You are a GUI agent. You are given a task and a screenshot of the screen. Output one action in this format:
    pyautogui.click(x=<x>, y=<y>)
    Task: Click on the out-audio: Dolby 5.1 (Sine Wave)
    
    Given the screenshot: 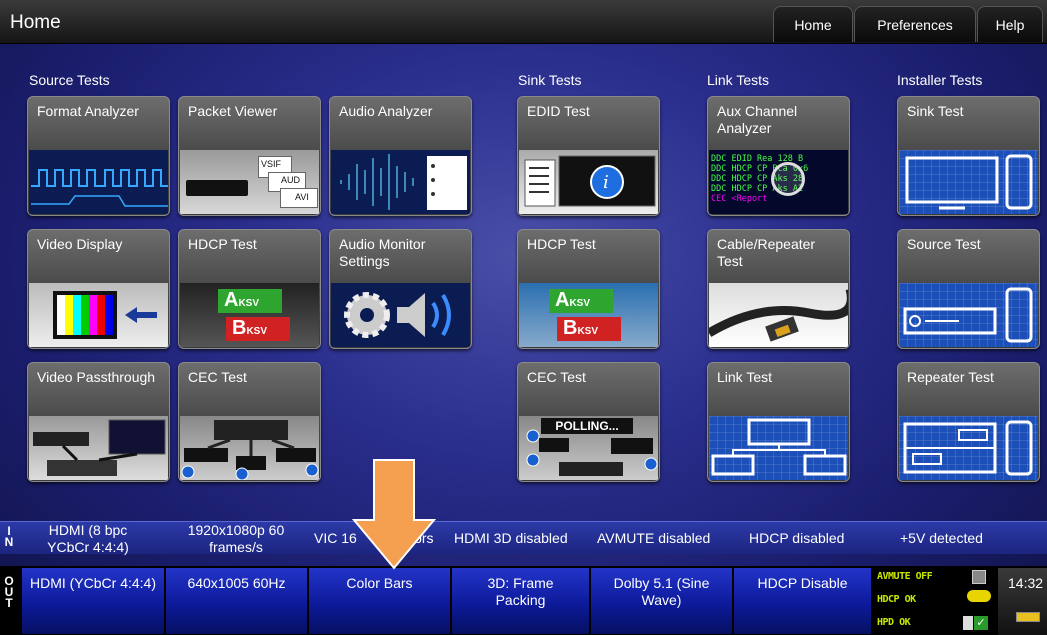 What is the action you would take?
    pyautogui.click(x=662, y=601)
    